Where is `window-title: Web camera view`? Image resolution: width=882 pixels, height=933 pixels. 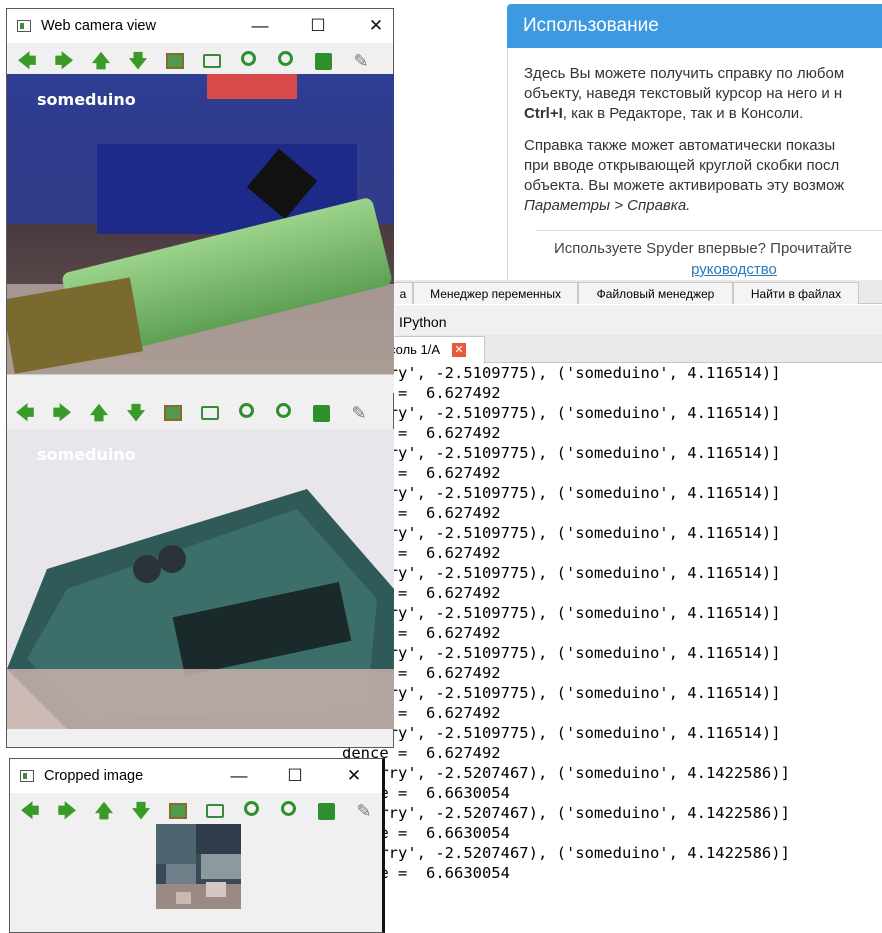 window-title: Web camera view is located at coordinates (98, 26).